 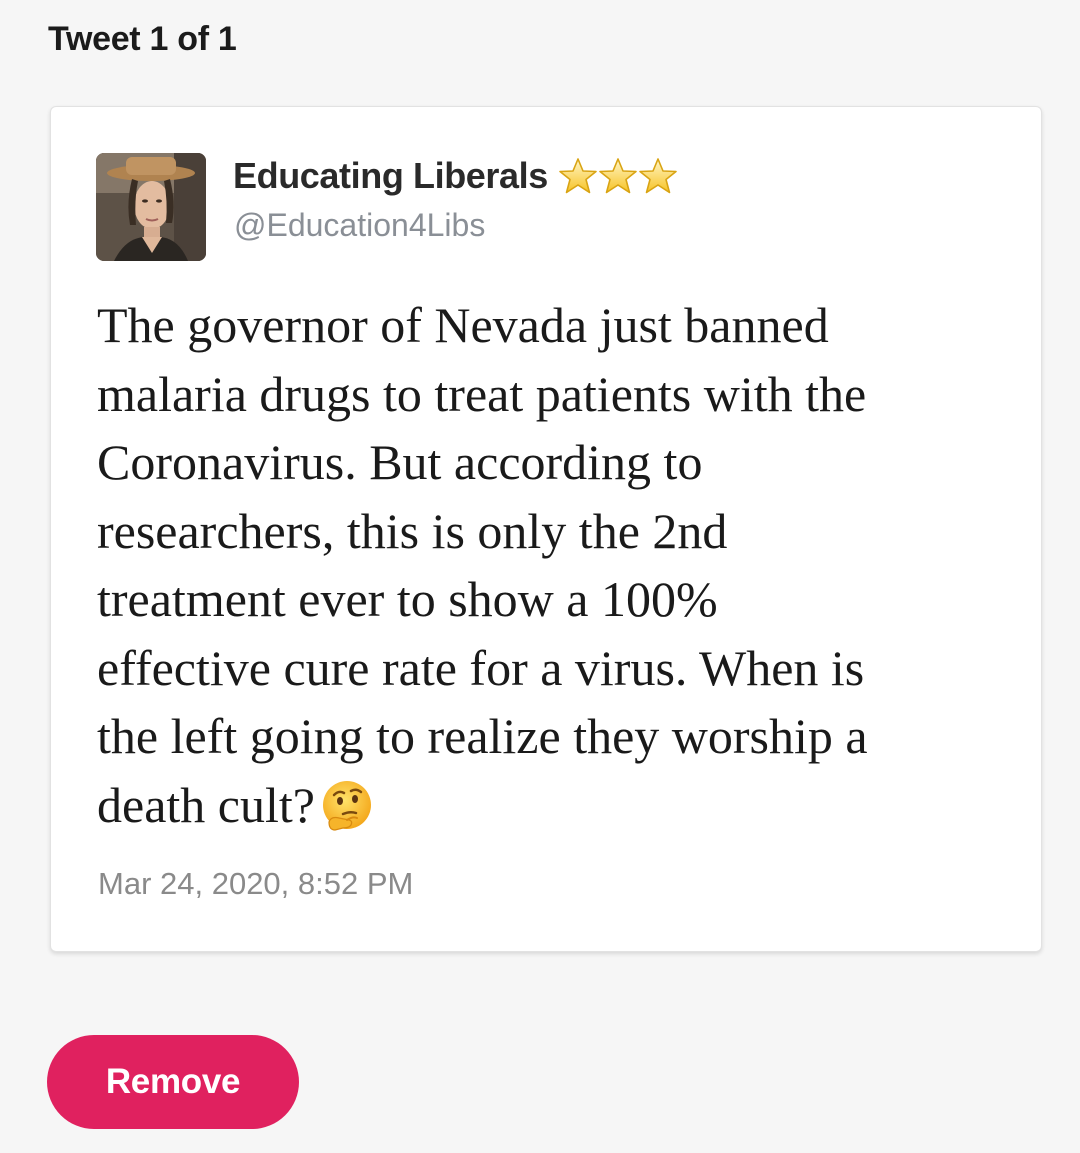 I want to click on thinking-face-icon, so click(x=347, y=806).